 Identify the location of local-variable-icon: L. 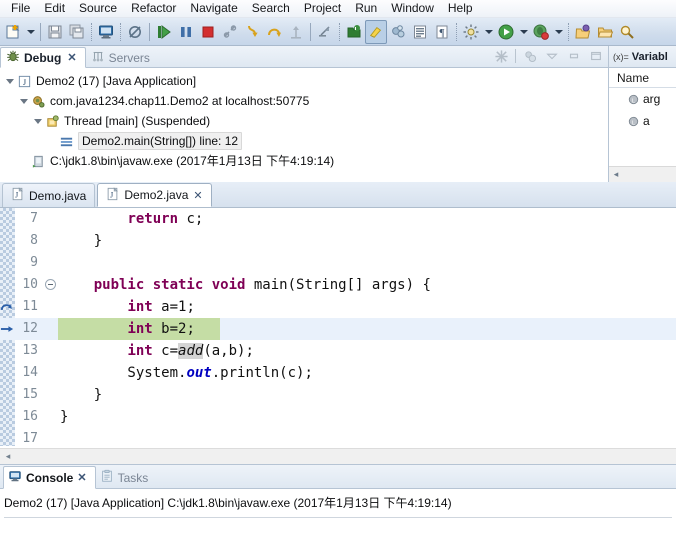
(633, 121).